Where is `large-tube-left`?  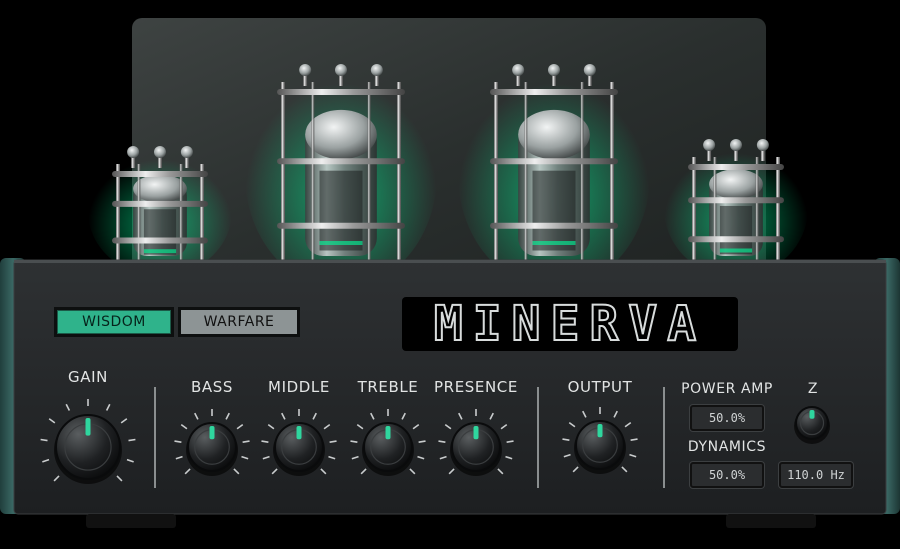 large-tube-left is located at coordinates (341, 174).